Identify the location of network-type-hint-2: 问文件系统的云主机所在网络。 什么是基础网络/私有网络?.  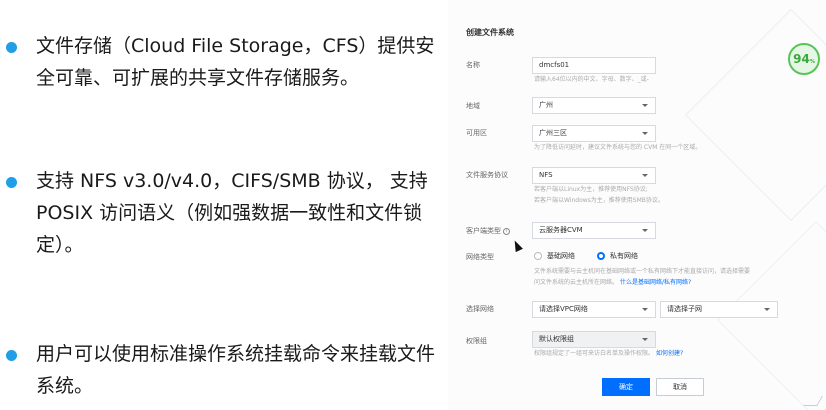
(612, 283).